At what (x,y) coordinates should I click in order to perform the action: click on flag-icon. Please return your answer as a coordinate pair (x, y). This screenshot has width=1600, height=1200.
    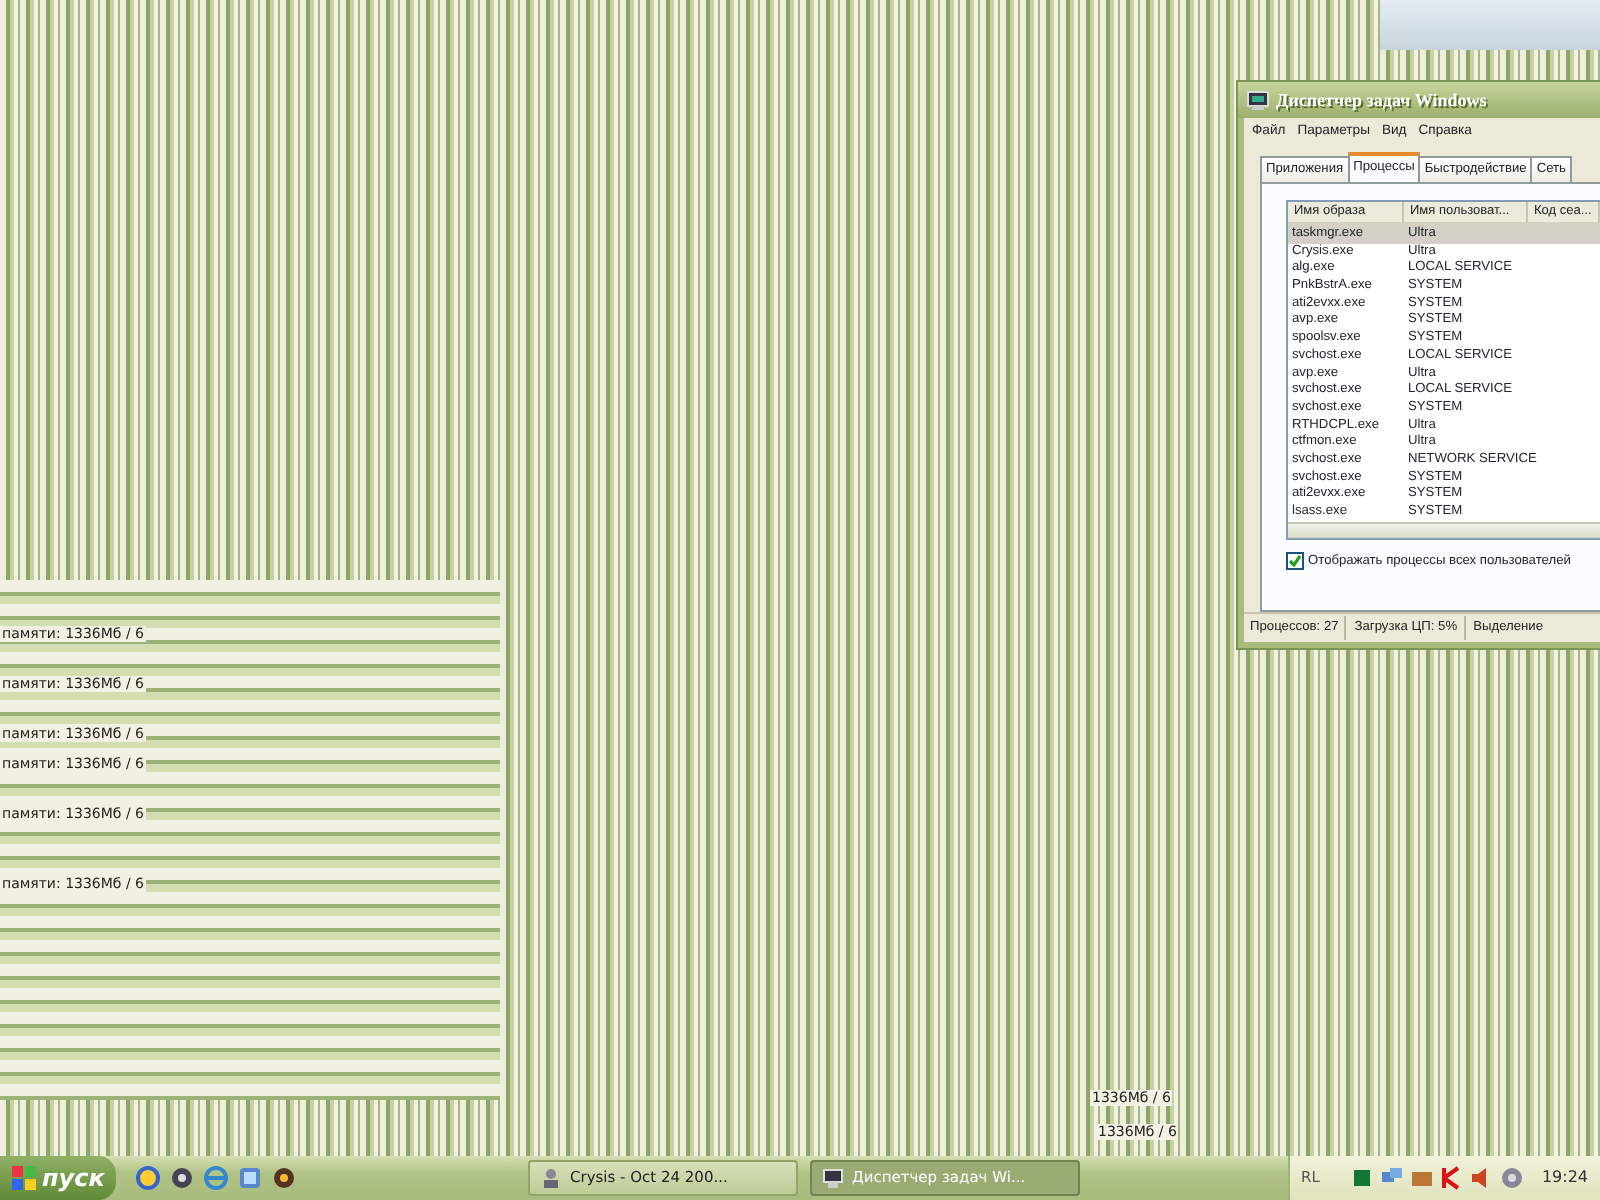
    Looking at the image, I should click on (24, 1178).